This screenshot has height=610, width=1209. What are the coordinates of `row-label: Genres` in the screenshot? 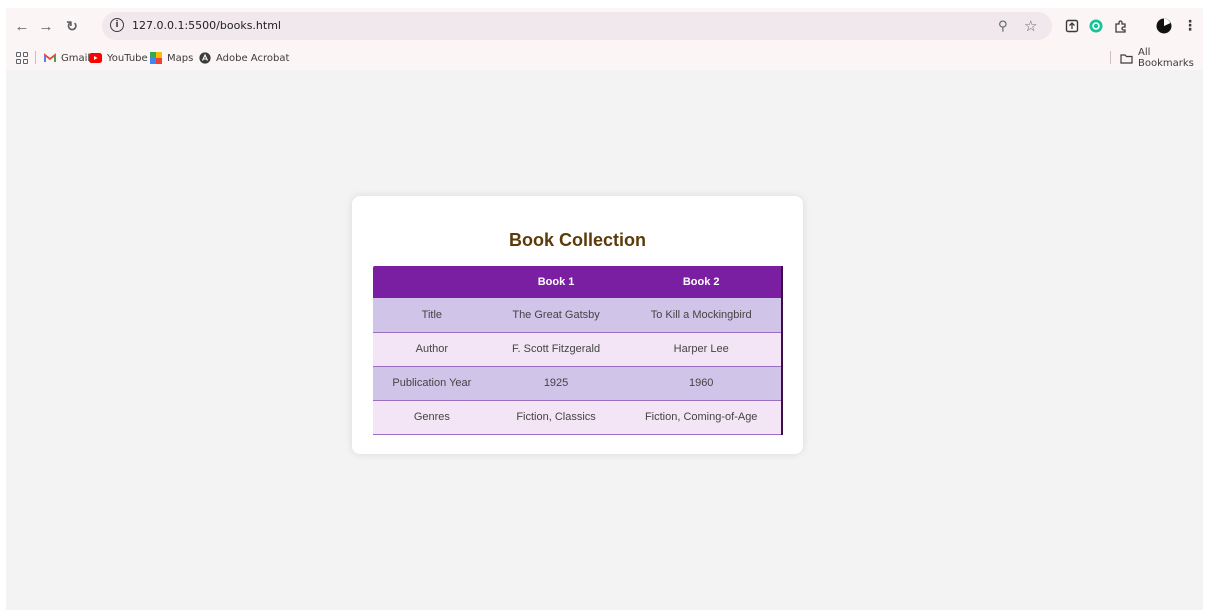 It's located at (432, 417).